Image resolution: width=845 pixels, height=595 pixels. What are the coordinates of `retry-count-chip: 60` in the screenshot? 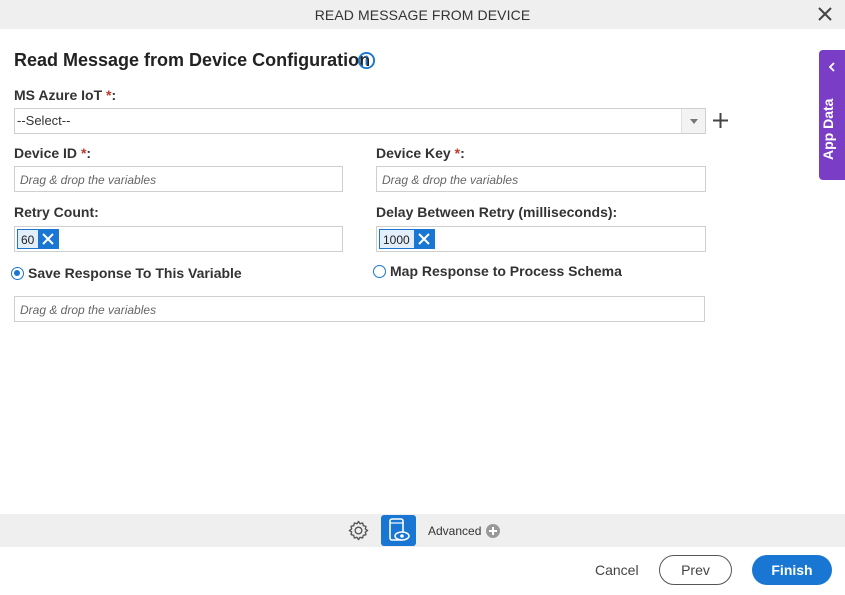 It's located at (38, 239).